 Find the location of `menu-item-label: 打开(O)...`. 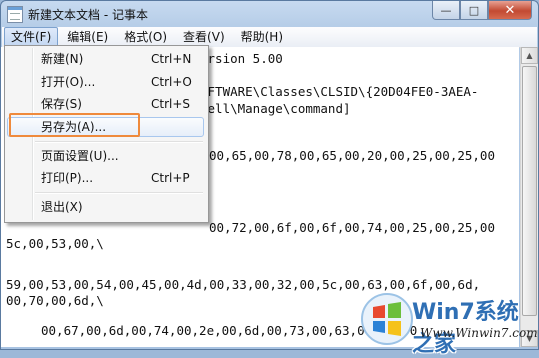

menu-item-label: 打开(O)... is located at coordinates (68, 82).